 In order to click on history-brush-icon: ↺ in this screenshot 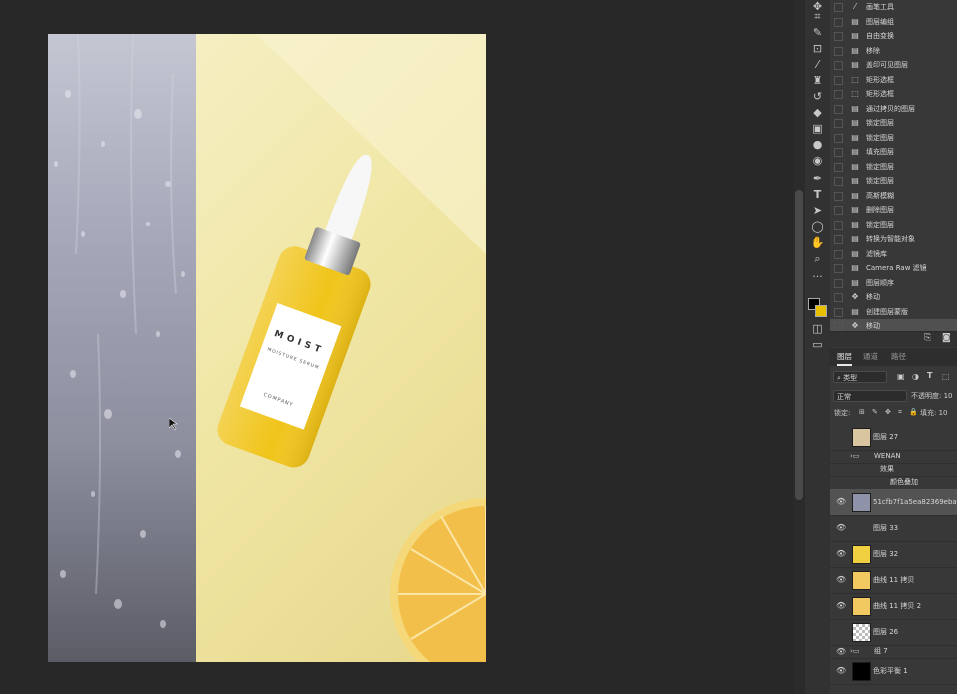, I will do `click(817, 97)`.